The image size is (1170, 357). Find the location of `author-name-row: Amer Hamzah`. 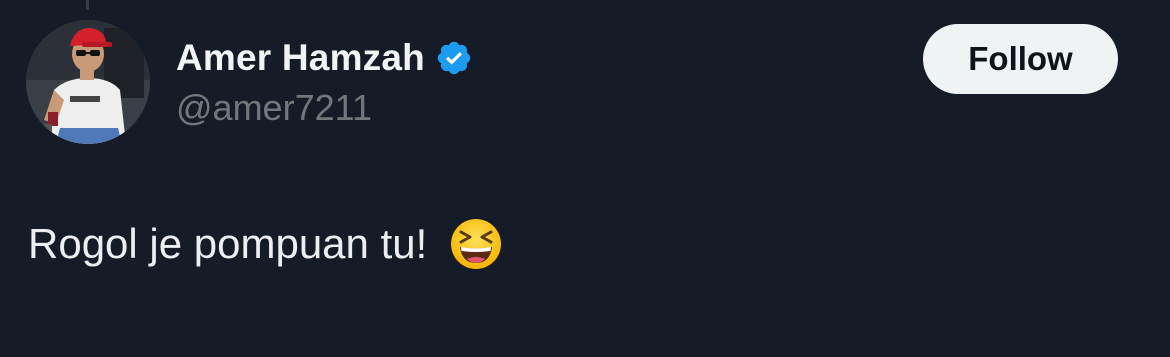

author-name-row: Amer Hamzah is located at coordinates (324, 58).